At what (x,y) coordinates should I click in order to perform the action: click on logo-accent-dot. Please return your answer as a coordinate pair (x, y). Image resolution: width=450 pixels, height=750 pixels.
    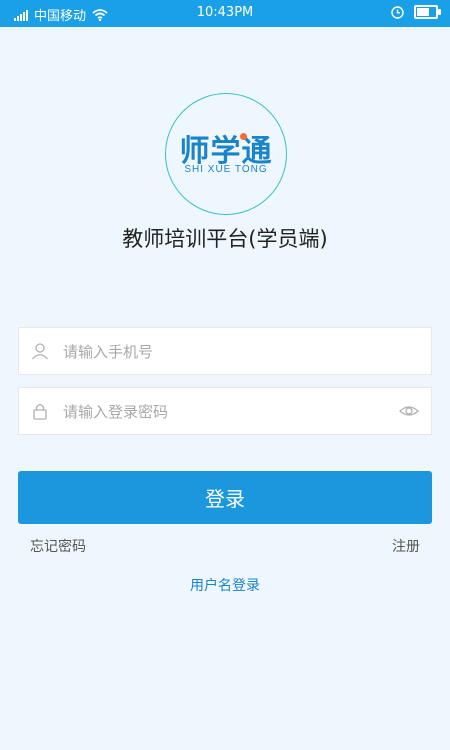
    Looking at the image, I should click on (243, 136).